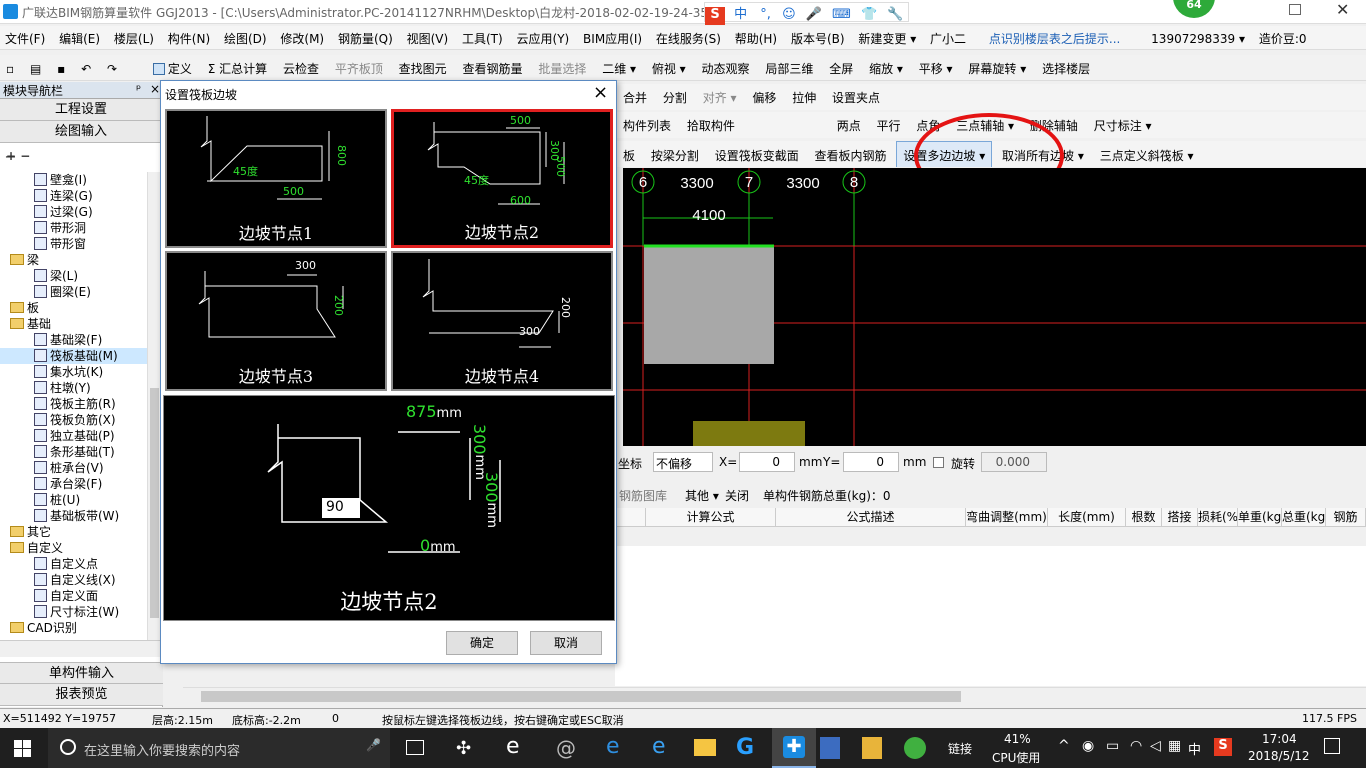  What do you see at coordinates (1136, 746) in the screenshot?
I see `tray-wifi-icon: ◠` at bounding box center [1136, 746].